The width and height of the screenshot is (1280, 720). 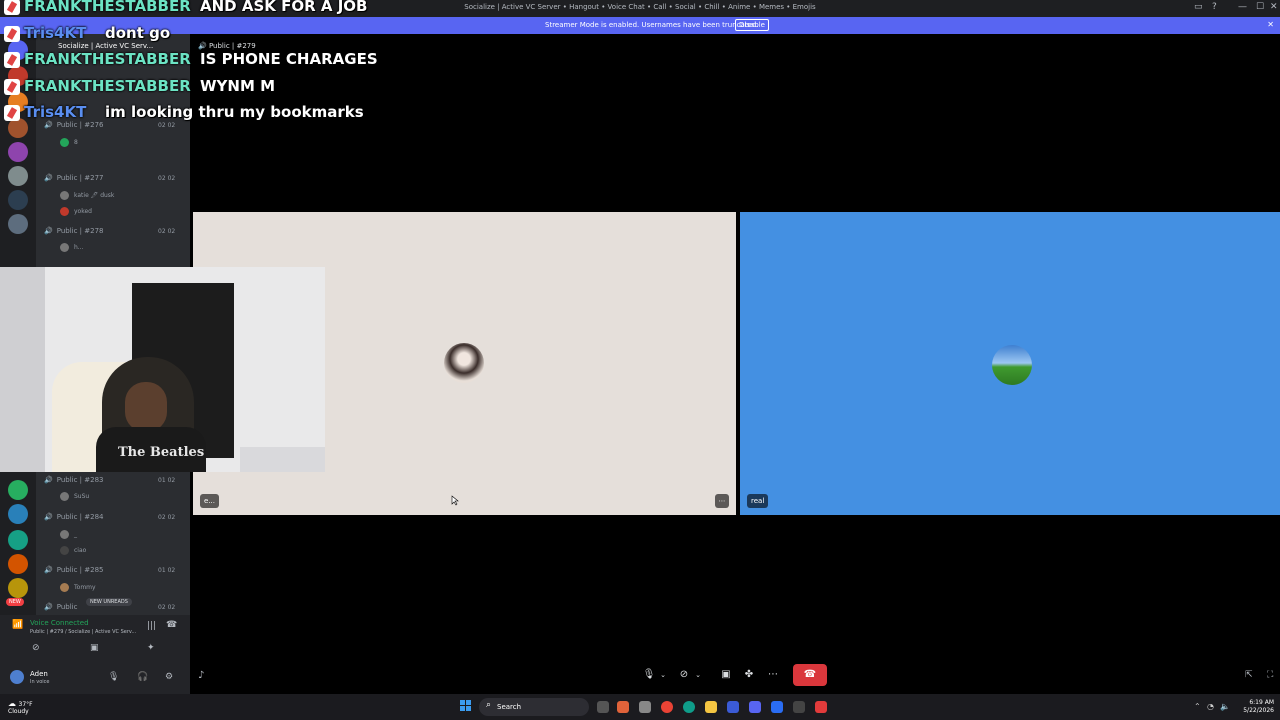 I want to click on more-options-icon: ⋯, so click(x=722, y=501).